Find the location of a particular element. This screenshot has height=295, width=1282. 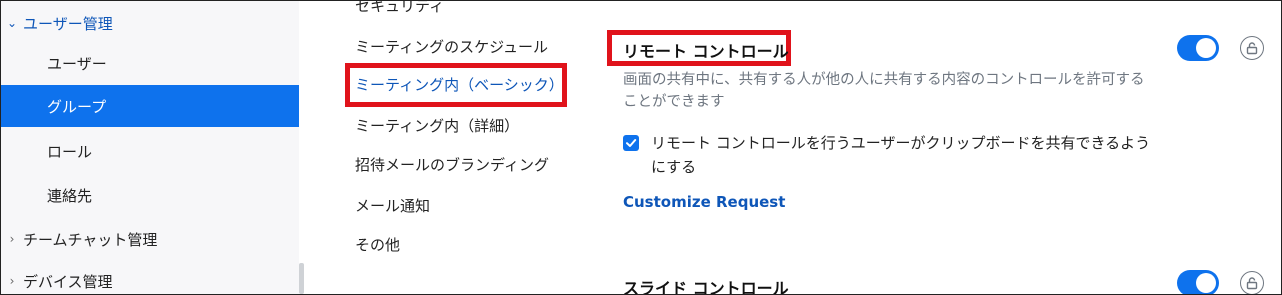

sidebar-item-label: ロール is located at coordinates (70, 151).